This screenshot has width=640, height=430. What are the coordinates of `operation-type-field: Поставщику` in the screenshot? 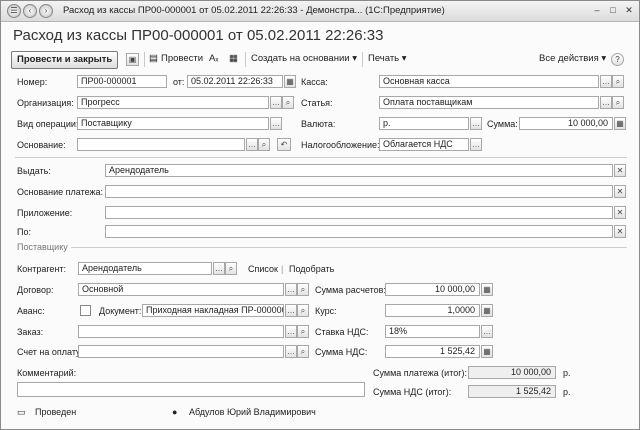 It's located at (173, 123).